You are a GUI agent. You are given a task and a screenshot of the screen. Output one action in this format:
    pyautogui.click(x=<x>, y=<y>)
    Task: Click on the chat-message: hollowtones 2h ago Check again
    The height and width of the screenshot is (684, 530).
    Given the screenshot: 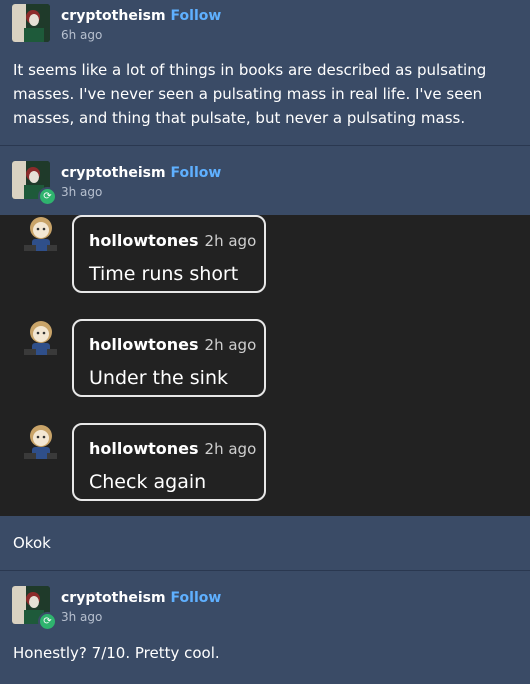 What is the action you would take?
    pyautogui.click(x=265, y=465)
    